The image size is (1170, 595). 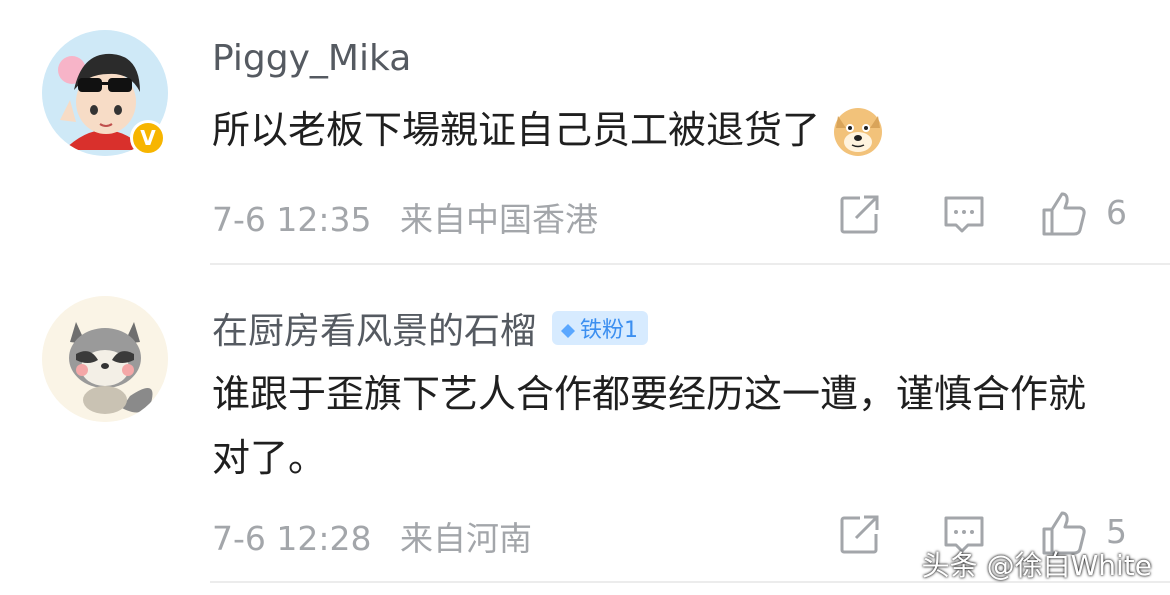 I want to click on watermark: 头条 @徐白White, so click(x=1036, y=565).